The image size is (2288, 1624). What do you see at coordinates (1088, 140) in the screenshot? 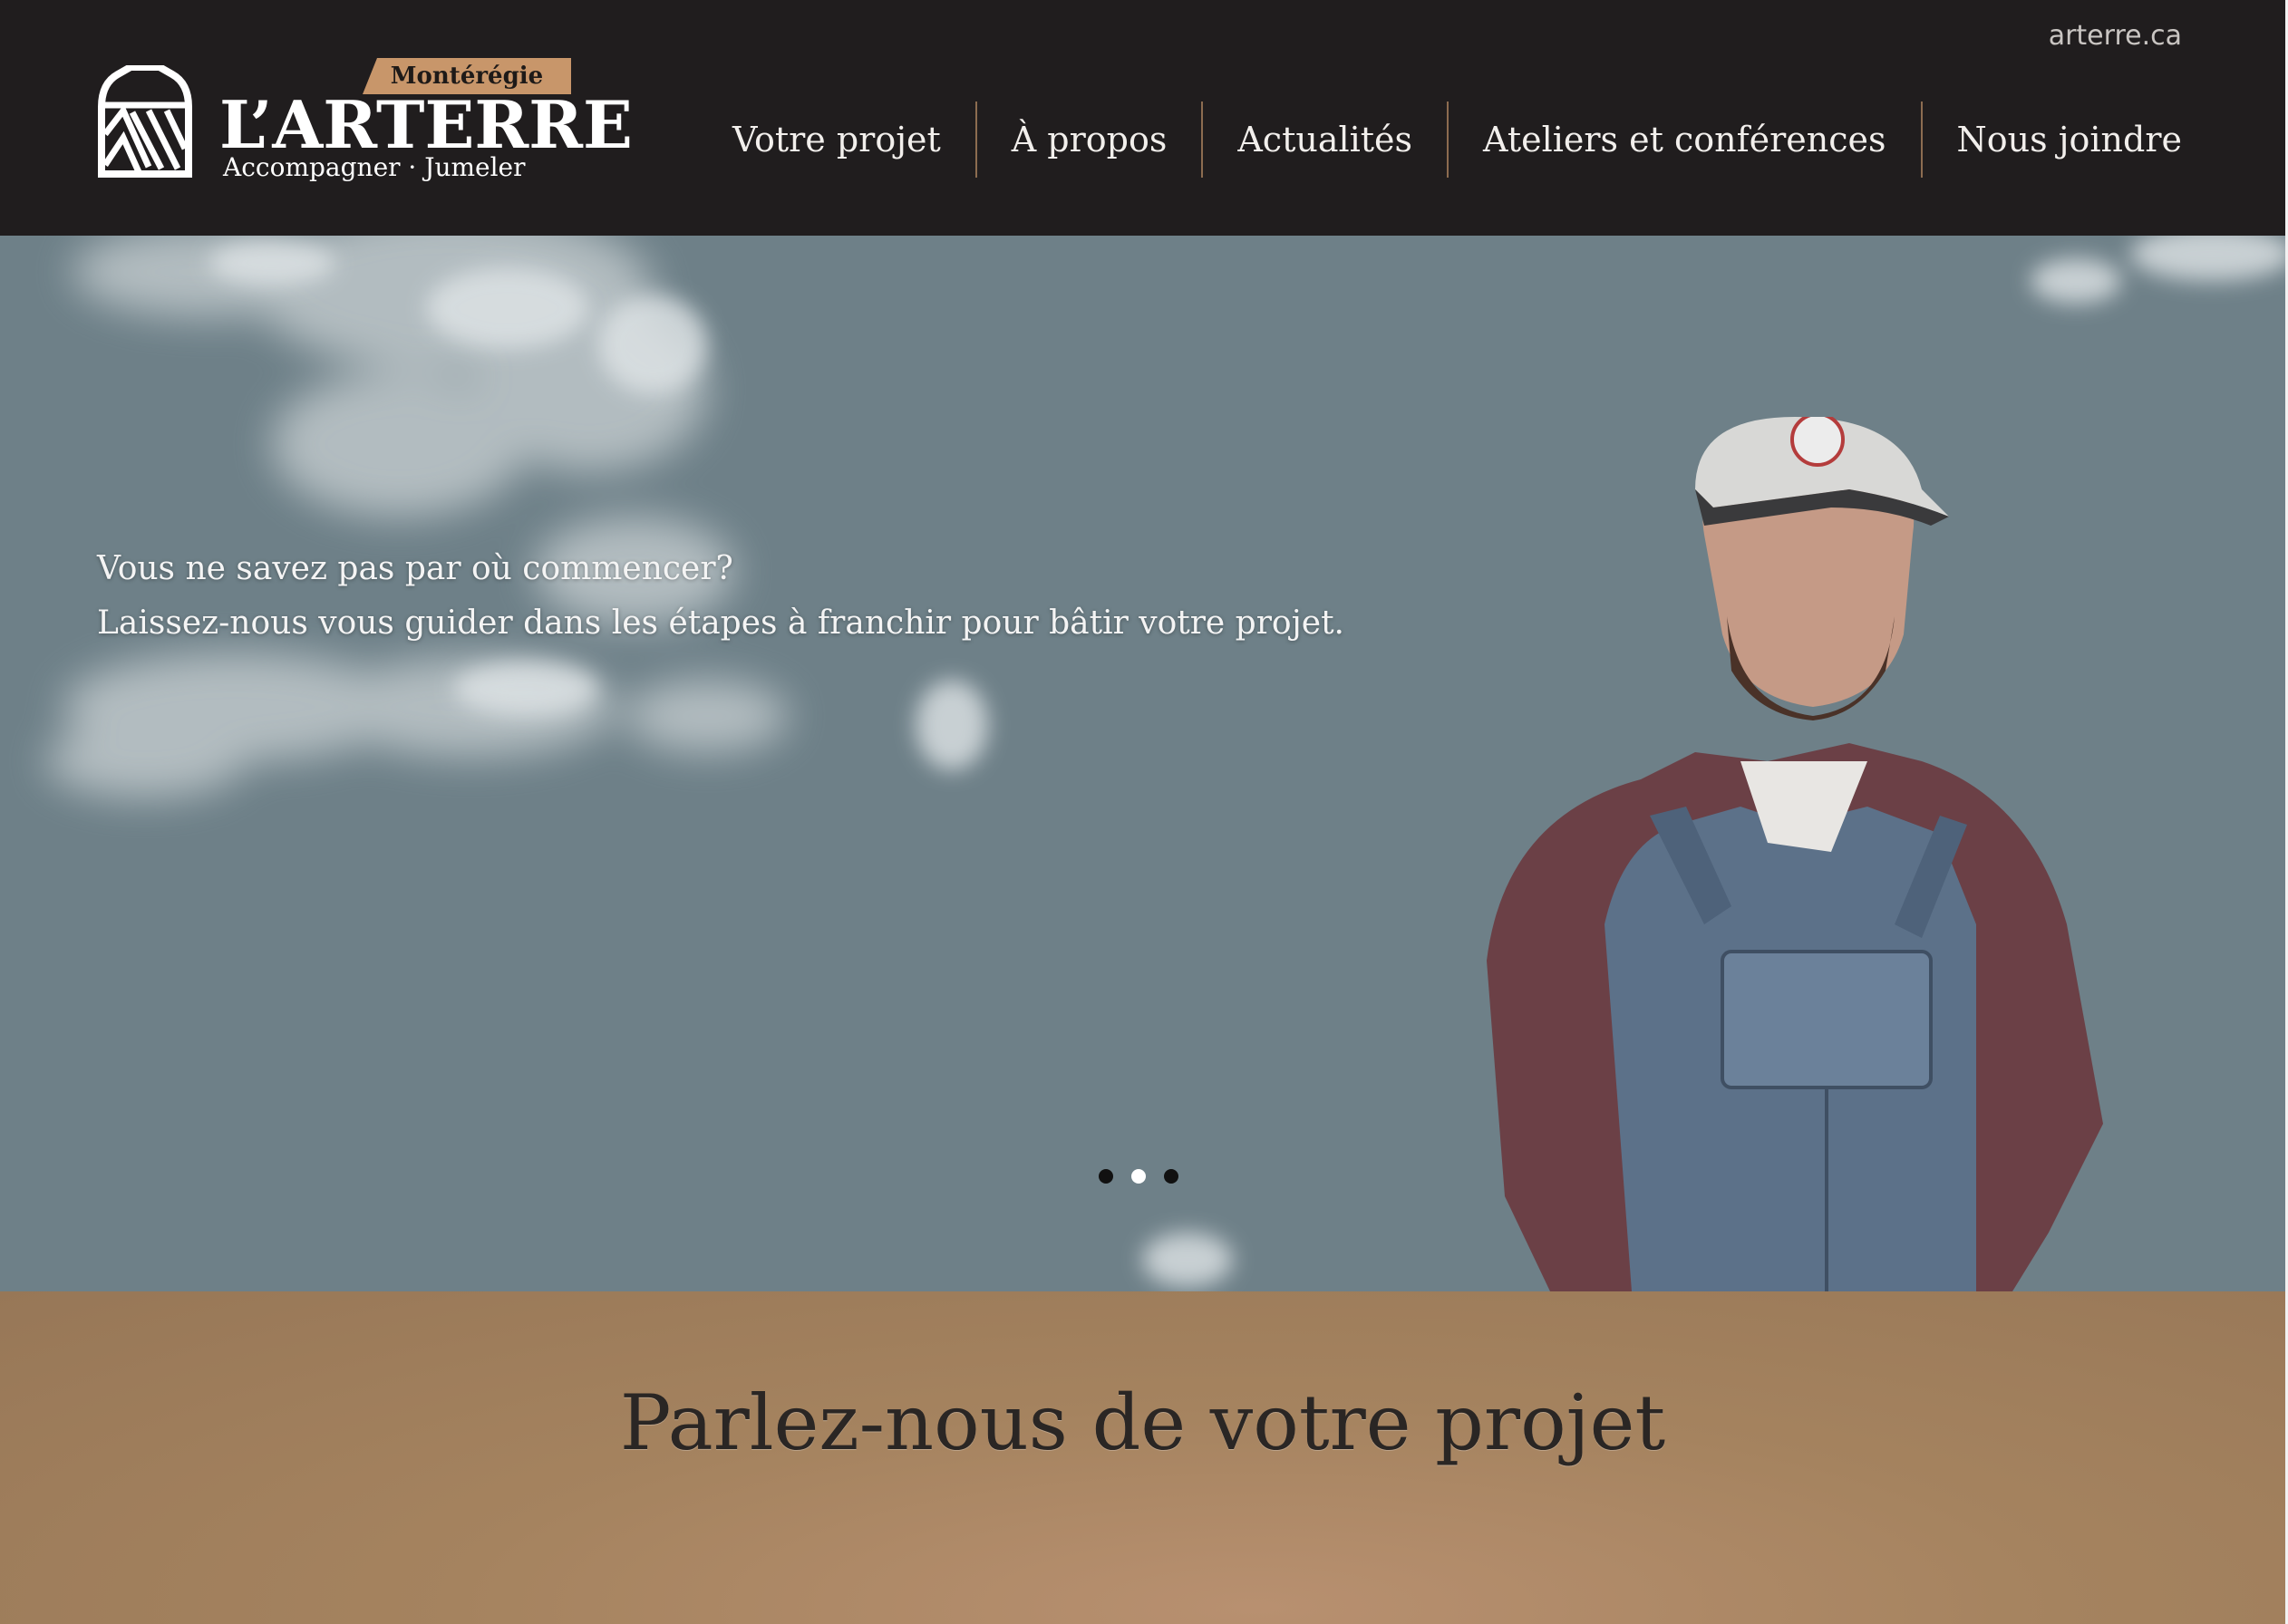
I see `nav-a-propos: À propos` at bounding box center [1088, 140].